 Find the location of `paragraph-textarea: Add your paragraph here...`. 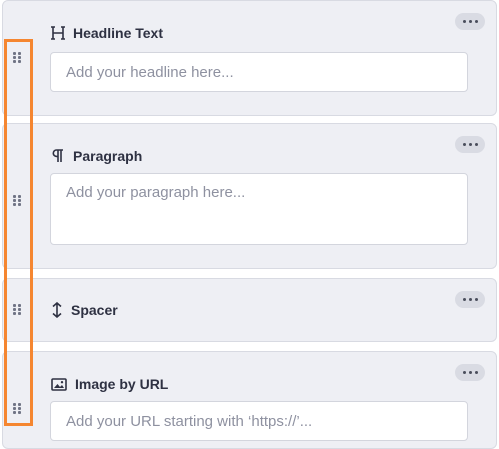

paragraph-textarea: Add your paragraph here... is located at coordinates (259, 209).